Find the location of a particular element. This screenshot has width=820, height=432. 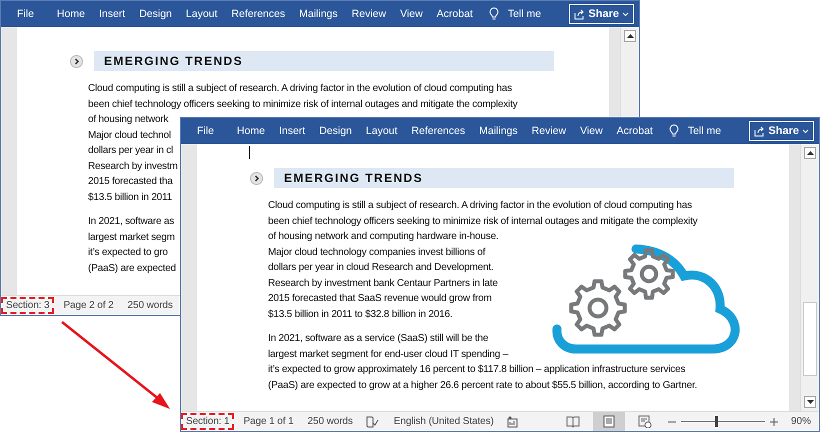

text-line: 2015 forecasted that SaaS revenue would grow from is located at coordinates (380, 299).